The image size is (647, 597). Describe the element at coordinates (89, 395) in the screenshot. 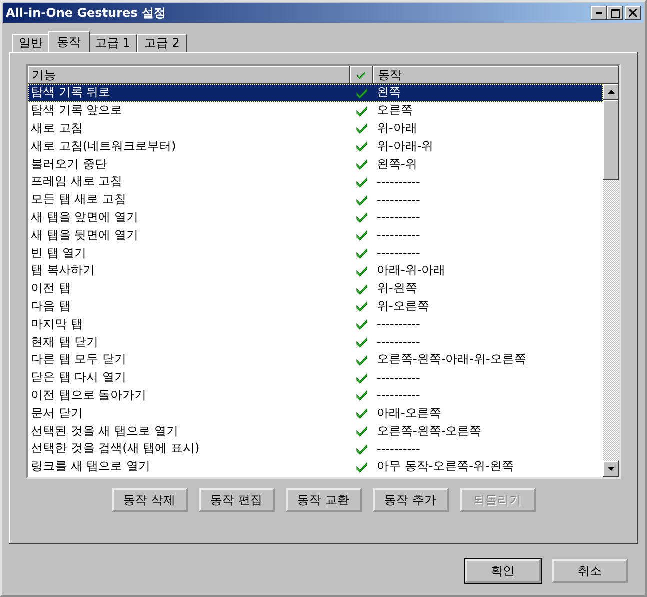

I see `function-name: 이전 탭으로 돌아가기` at that location.